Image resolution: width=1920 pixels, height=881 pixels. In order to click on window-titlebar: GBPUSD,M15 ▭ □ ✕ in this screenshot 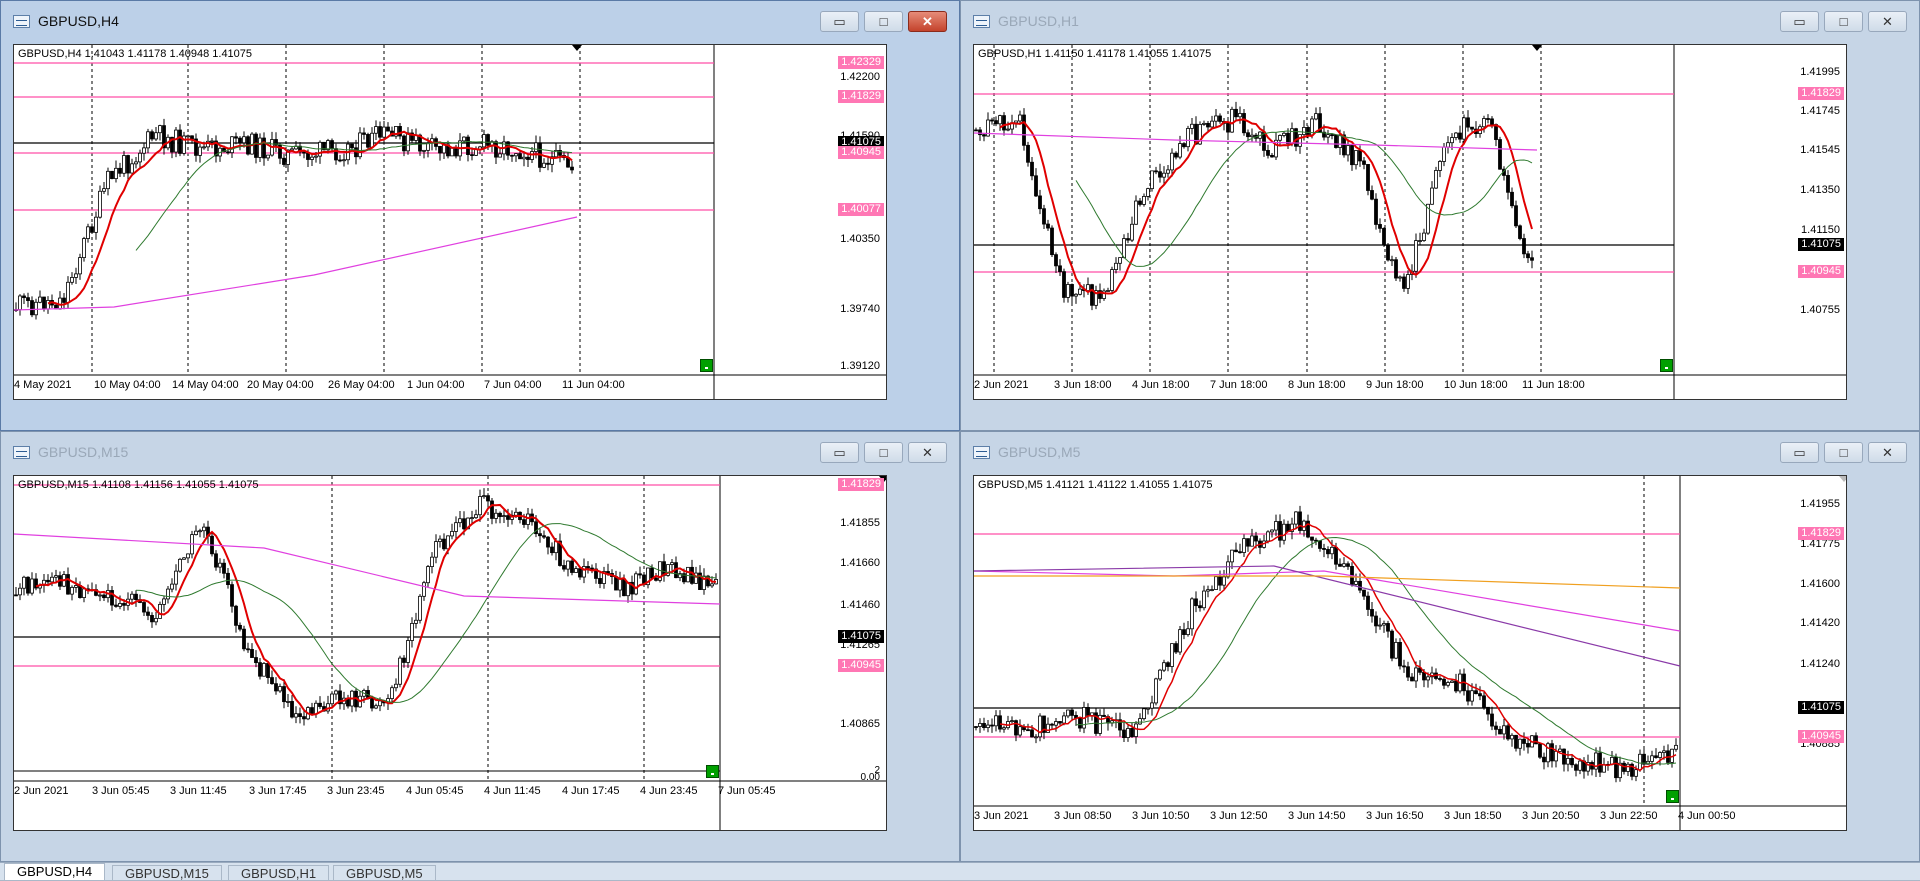, I will do `click(480, 451)`.